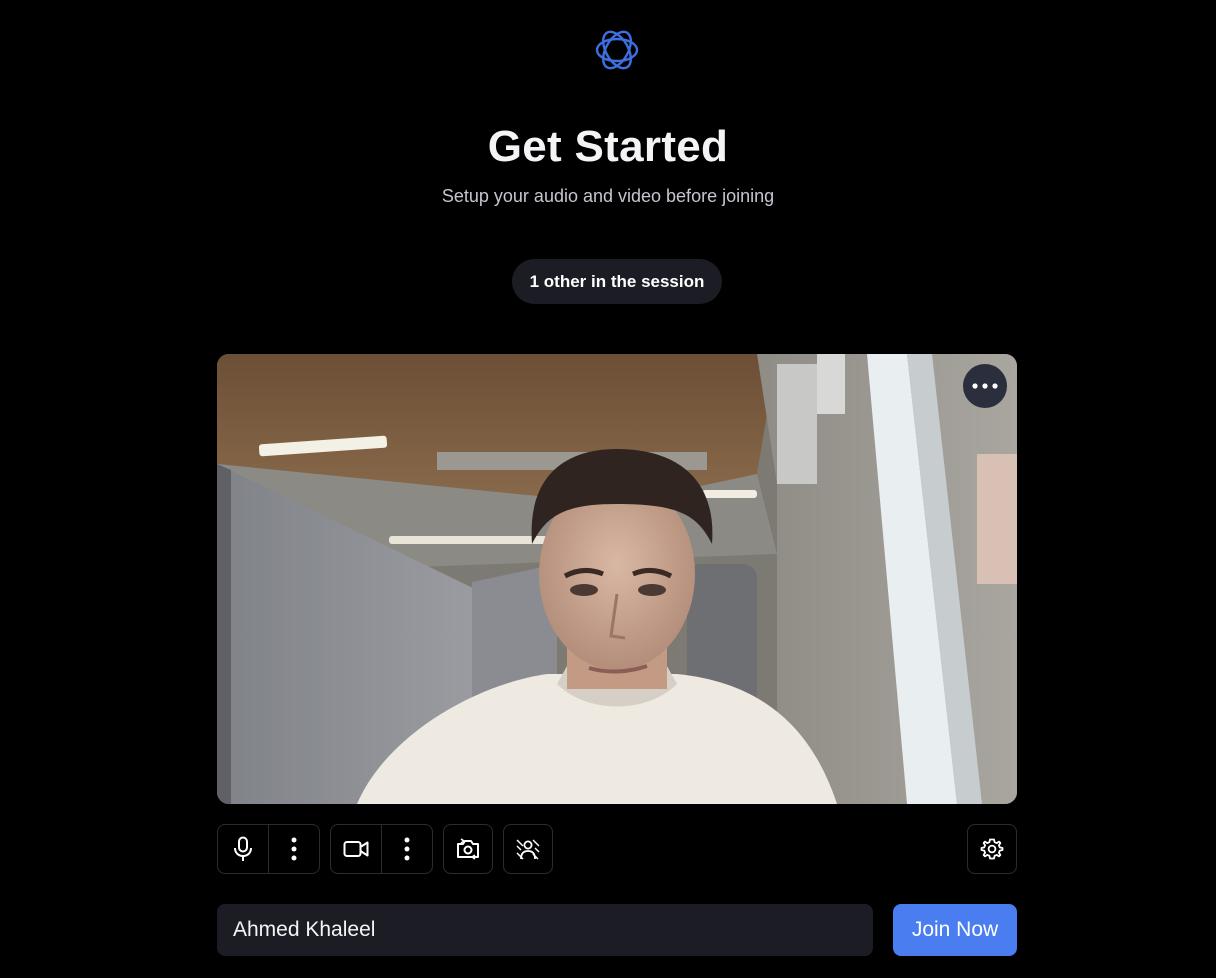 The width and height of the screenshot is (1216, 978). I want to click on microphone-icon, so click(243, 848).